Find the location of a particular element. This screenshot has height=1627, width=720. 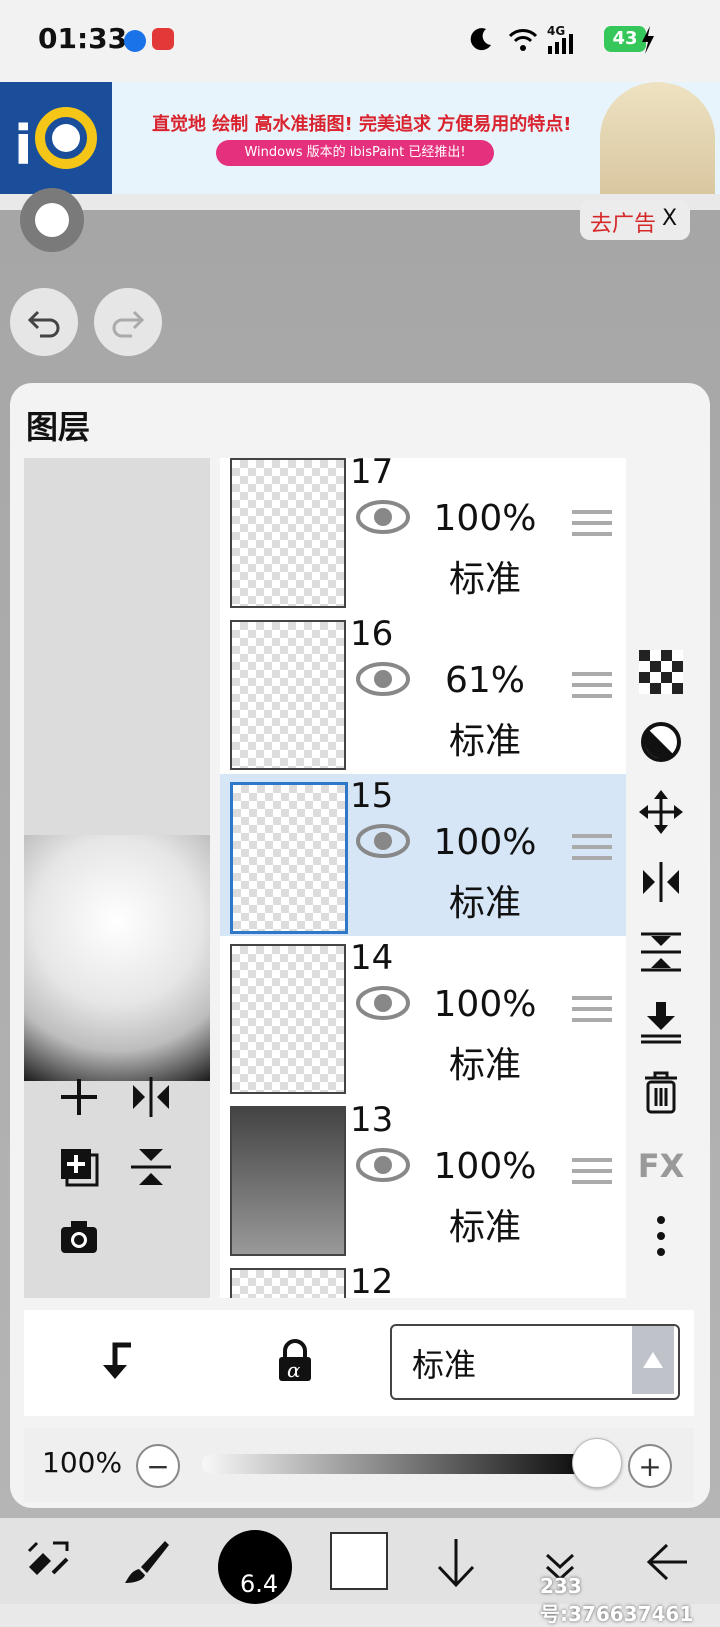

layer-number: 15 is located at coordinates (372, 796).